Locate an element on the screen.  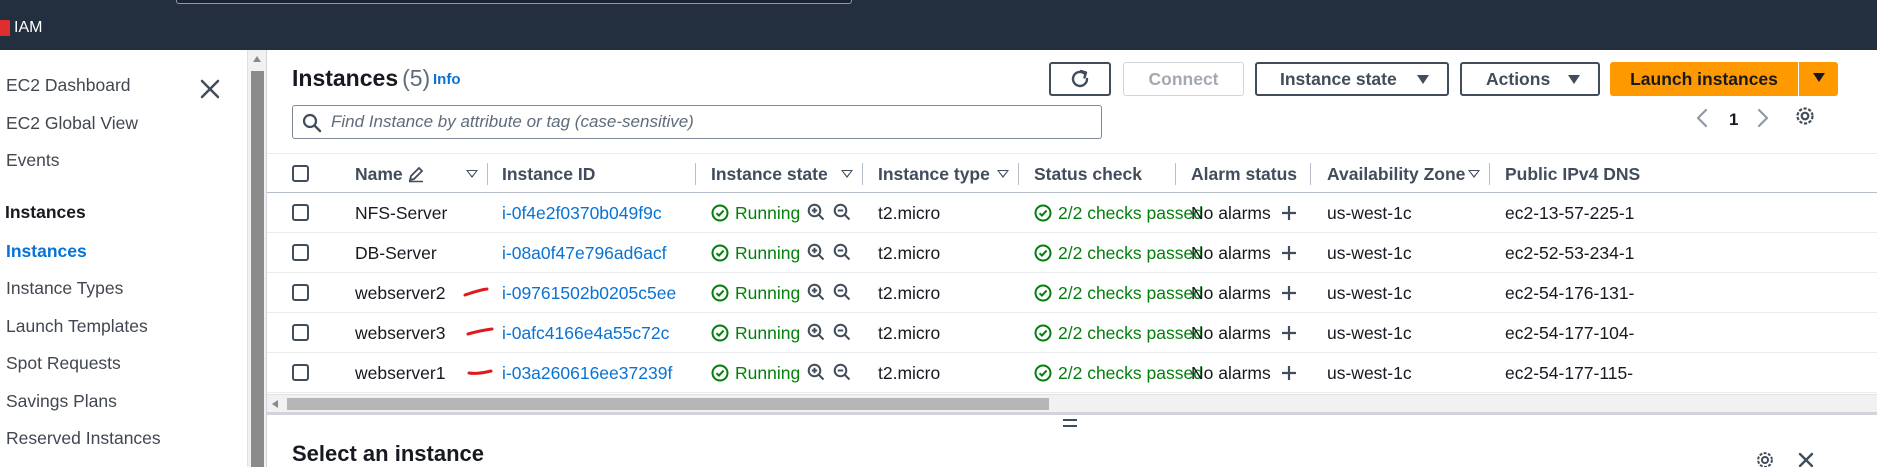
column-header-public-ipv4-dns: Public IPv4 DNS is located at coordinates (1572, 174).